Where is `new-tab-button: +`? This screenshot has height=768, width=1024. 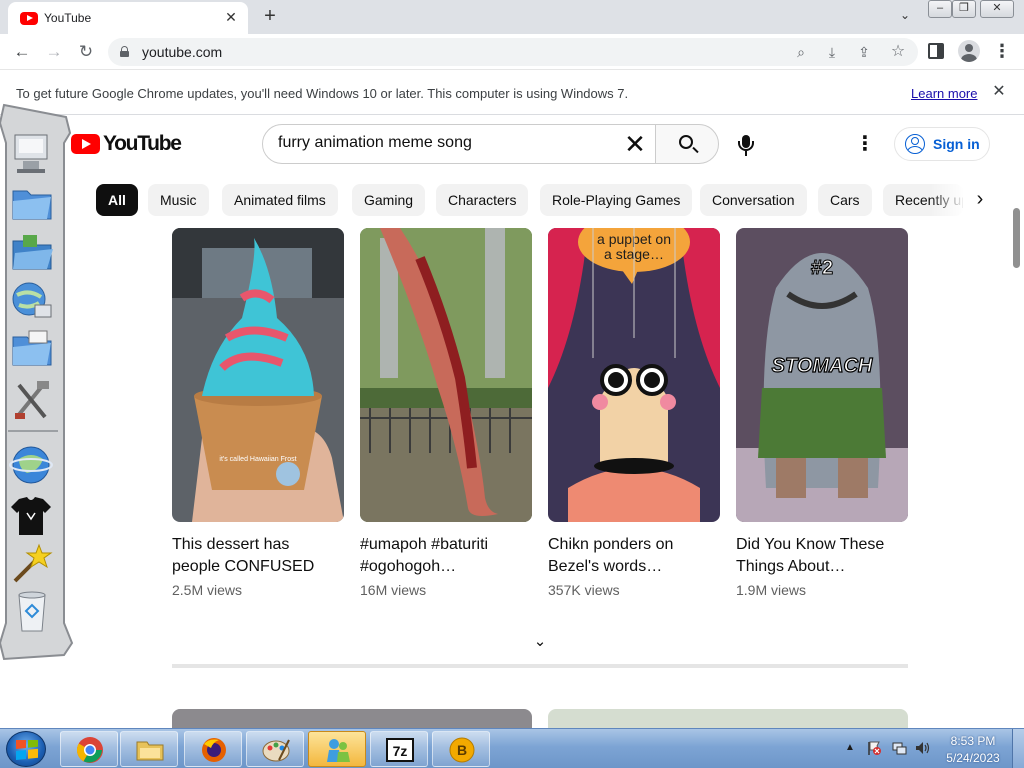 new-tab-button: + is located at coordinates (270, 16).